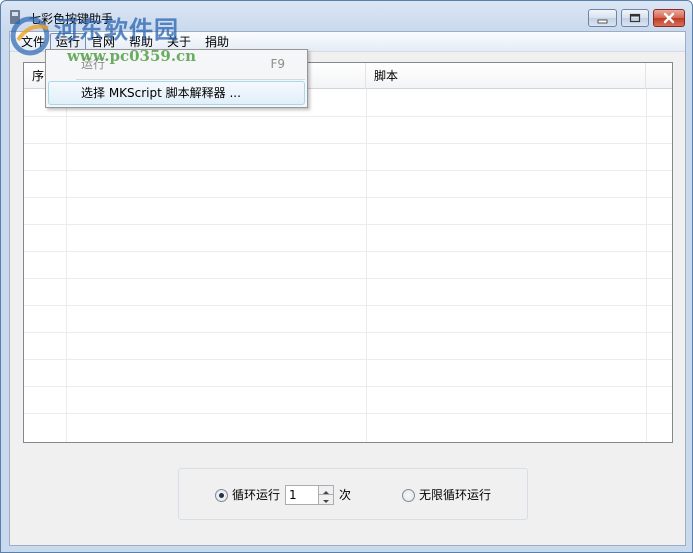 Image resolution: width=693 pixels, height=553 pixels. Describe the element at coordinates (256, 495) in the screenshot. I see `loop-run-label: 循环运行` at that location.